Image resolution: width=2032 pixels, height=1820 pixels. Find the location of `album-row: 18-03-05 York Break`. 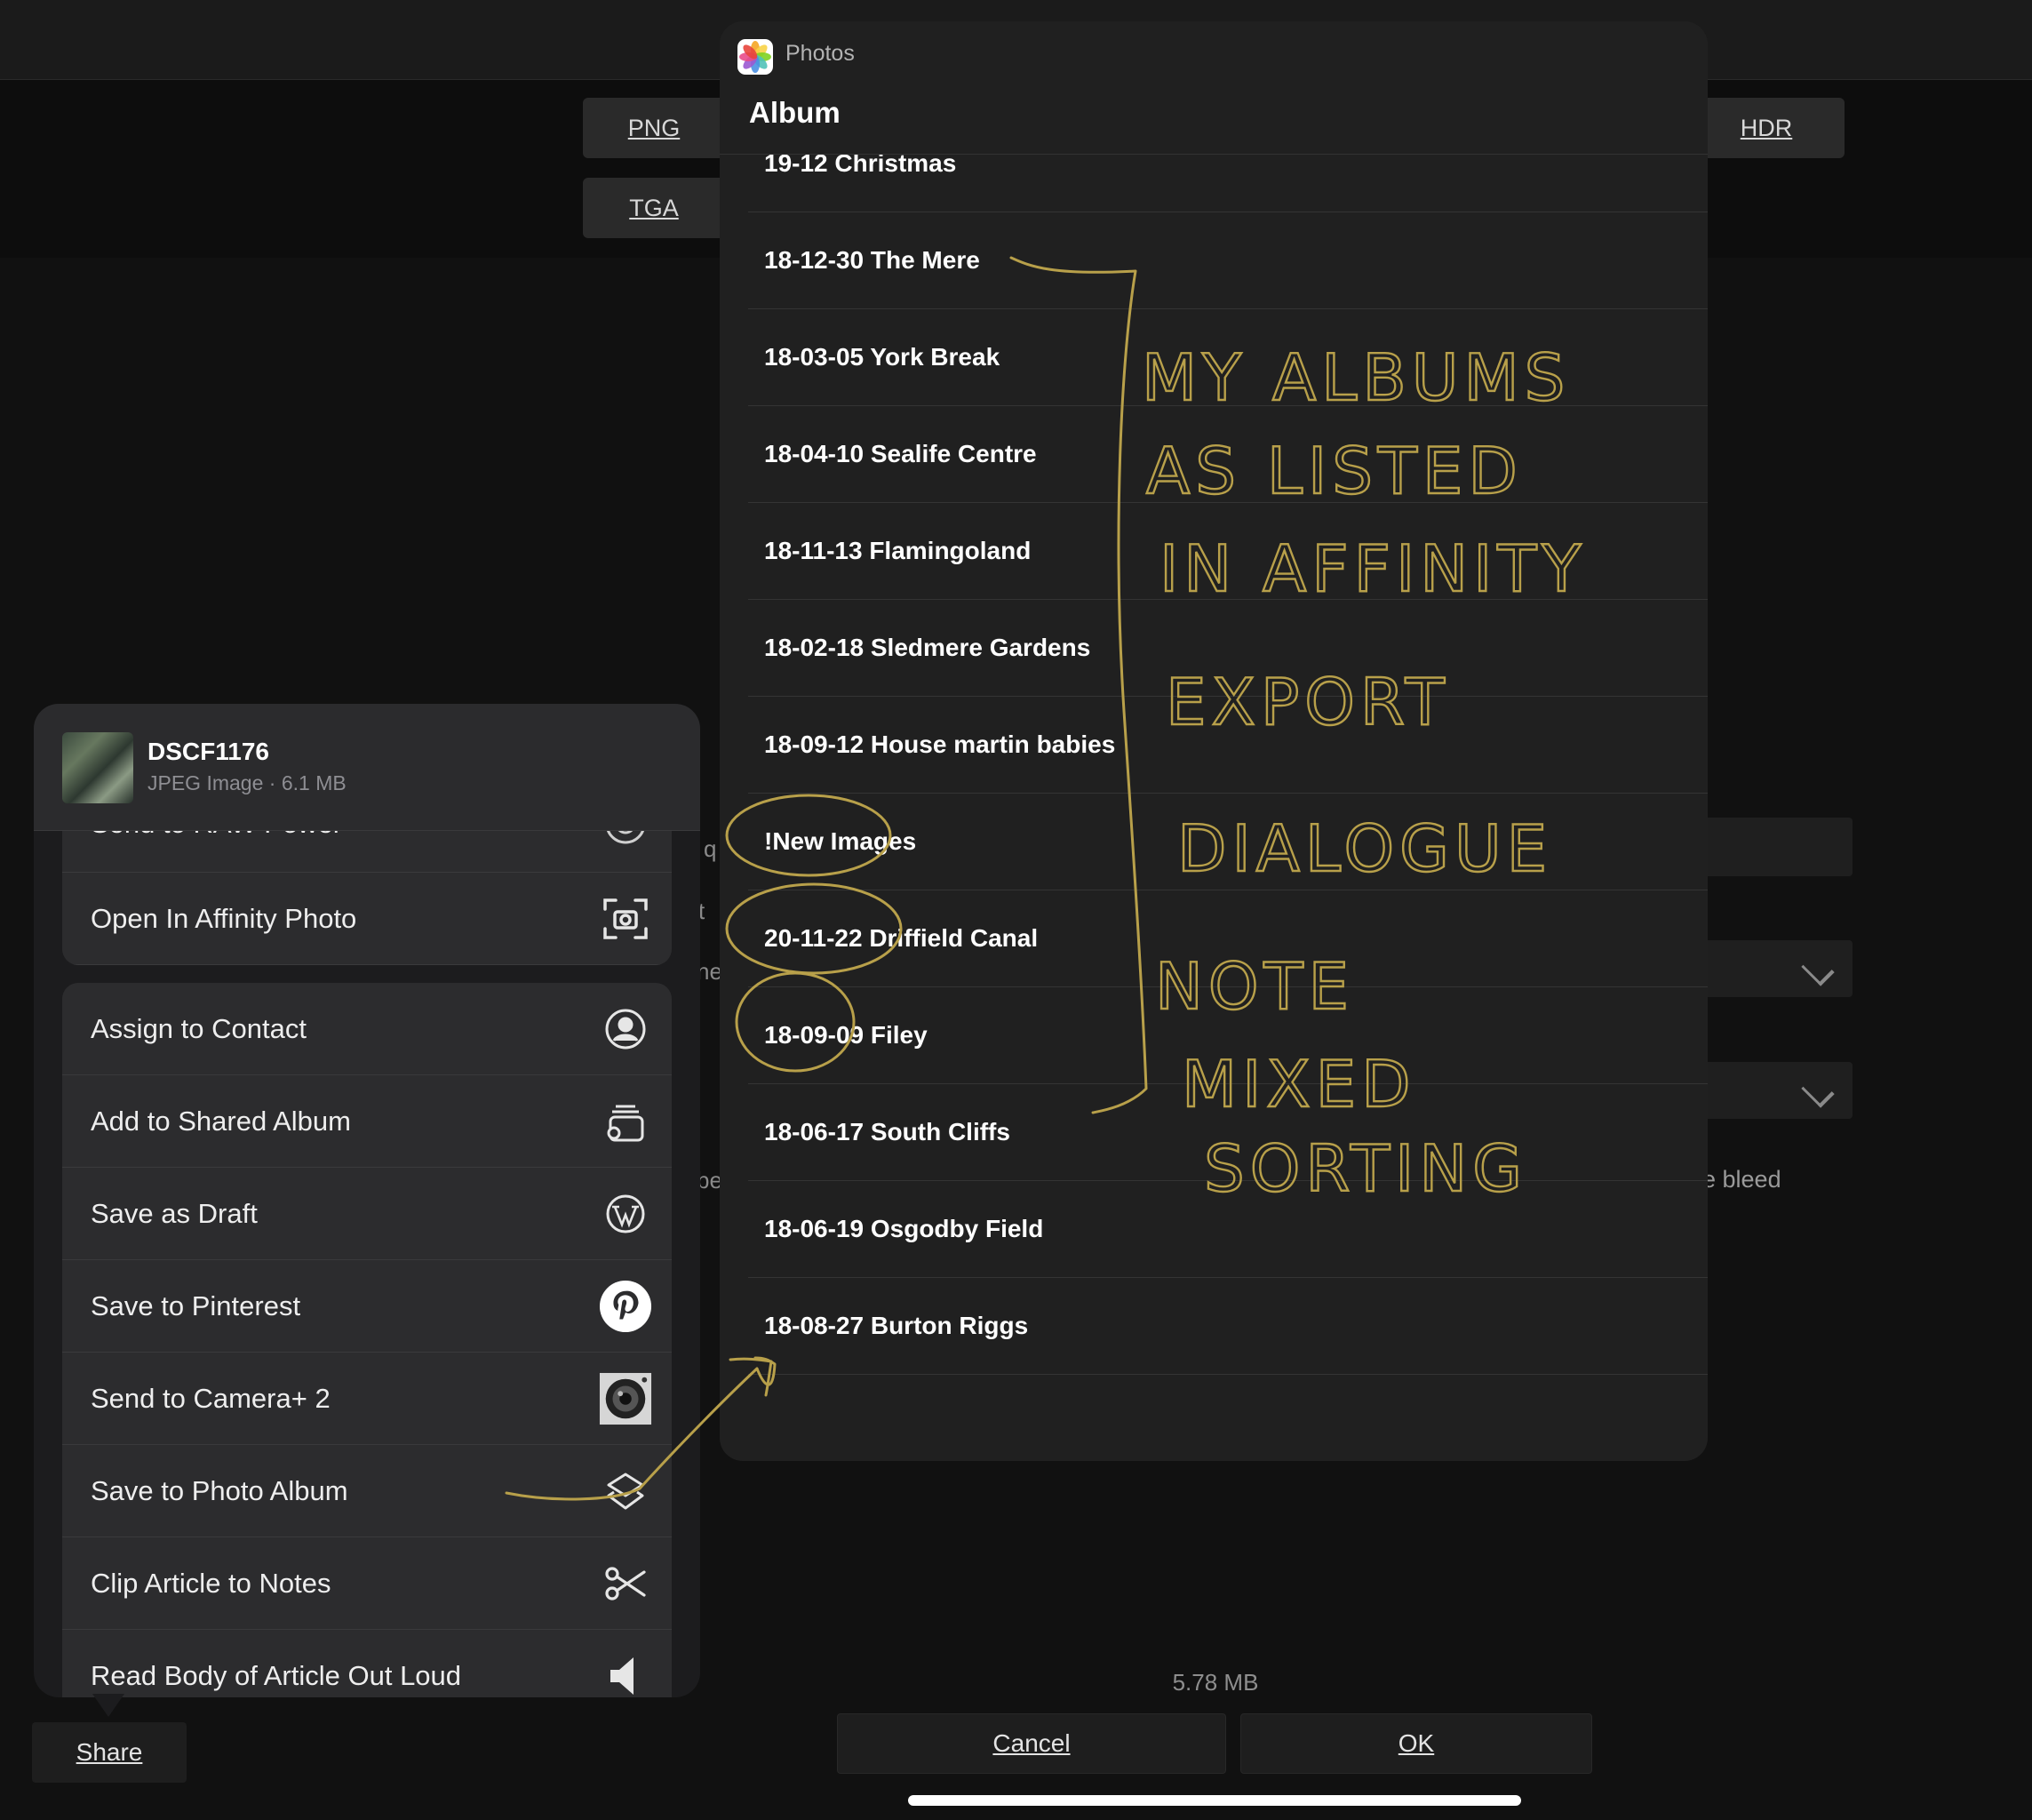

album-row: 18-03-05 York Break is located at coordinates (1228, 357).